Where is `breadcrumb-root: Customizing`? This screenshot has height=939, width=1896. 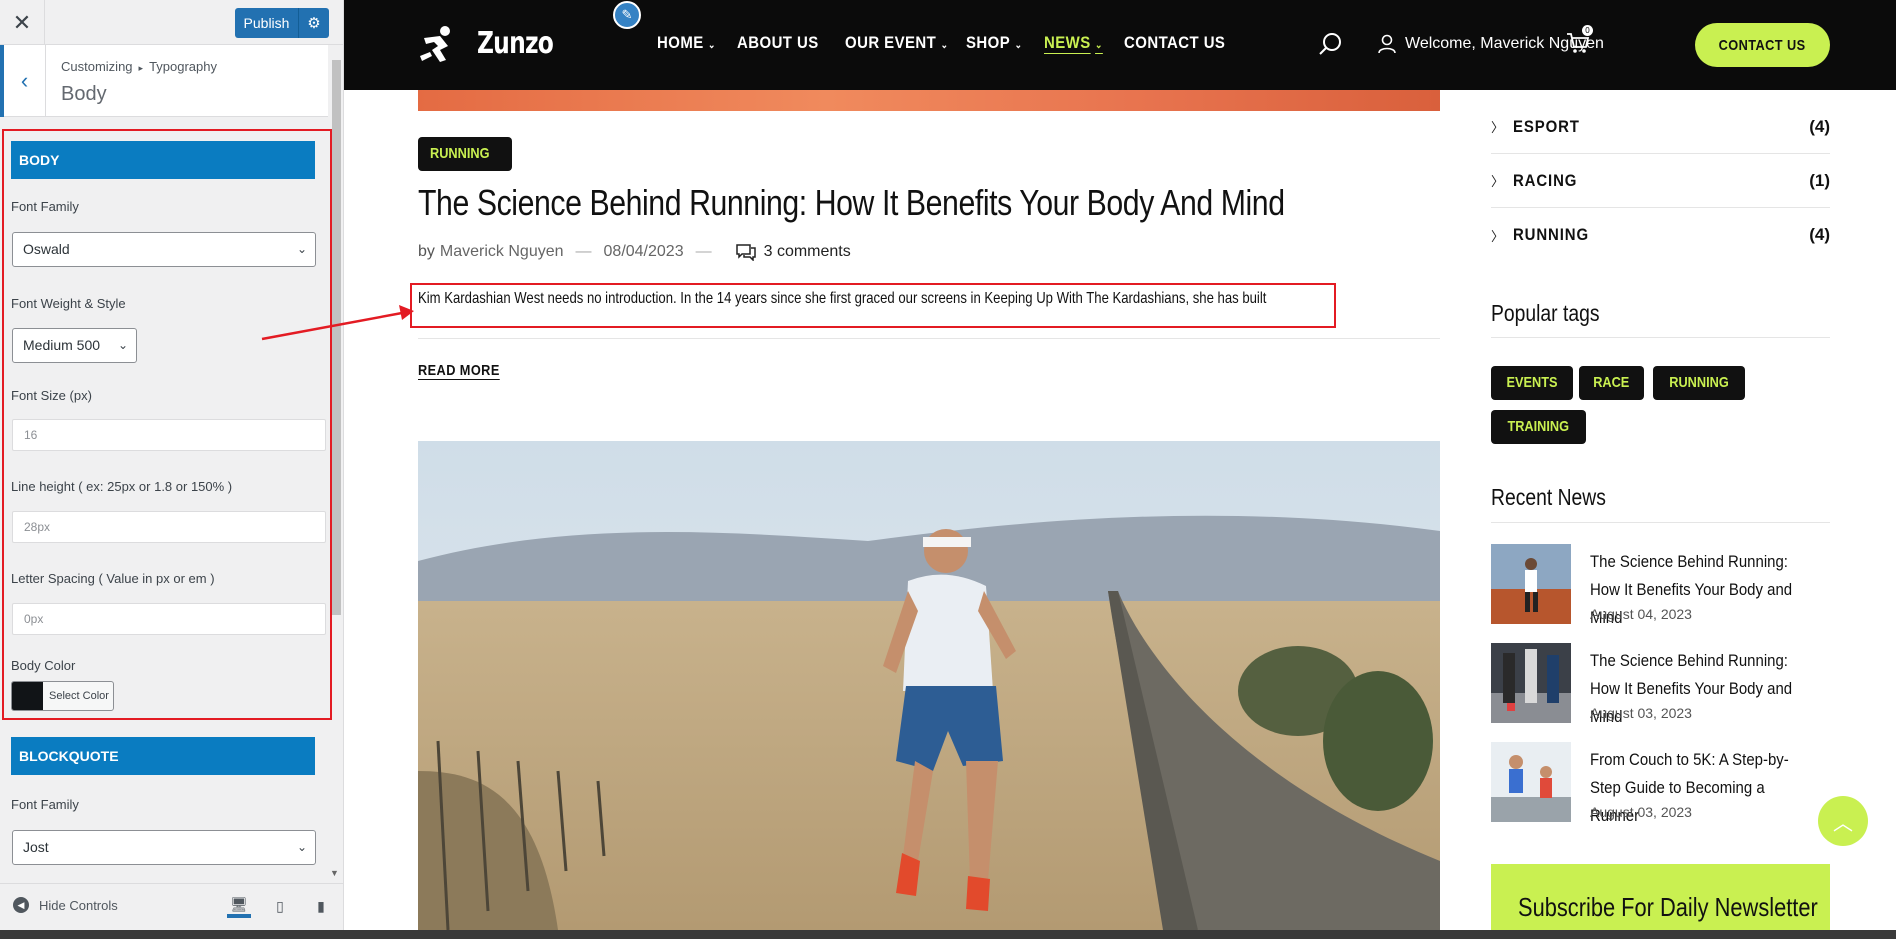
breadcrumb-root: Customizing is located at coordinates (97, 66).